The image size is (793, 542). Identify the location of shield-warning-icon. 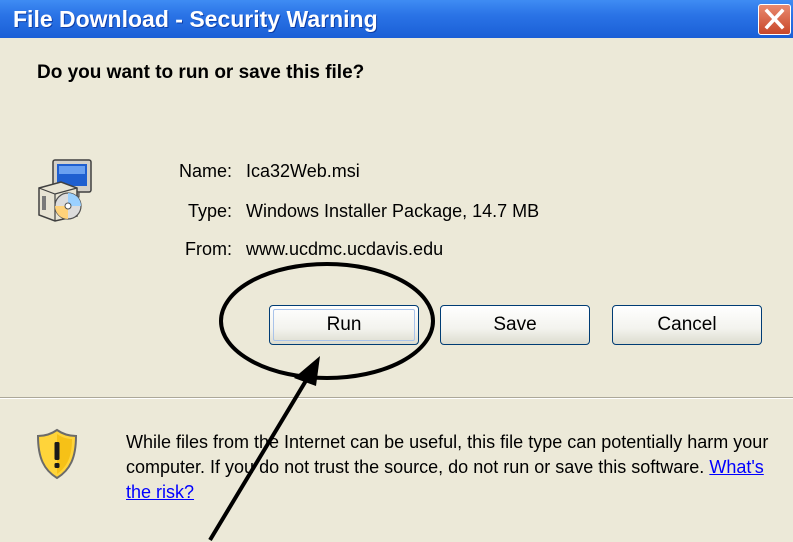
(57, 454).